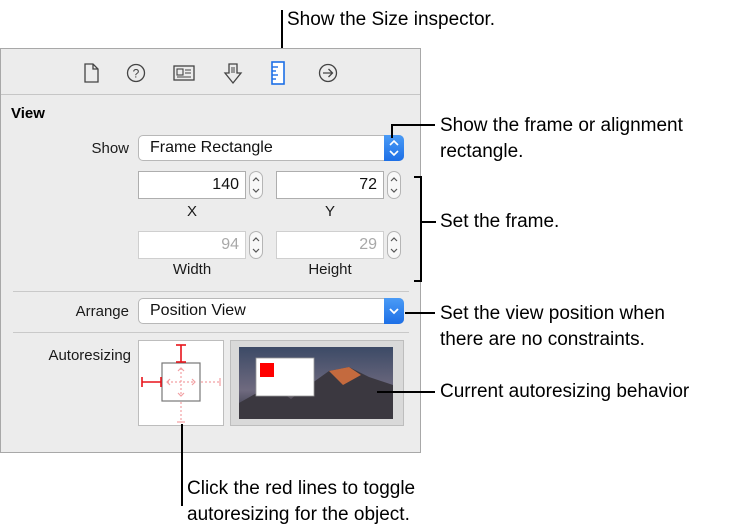 The image size is (731, 530). Describe the element at coordinates (406, 392) in the screenshot. I see `callout-line-behavior` at that location.